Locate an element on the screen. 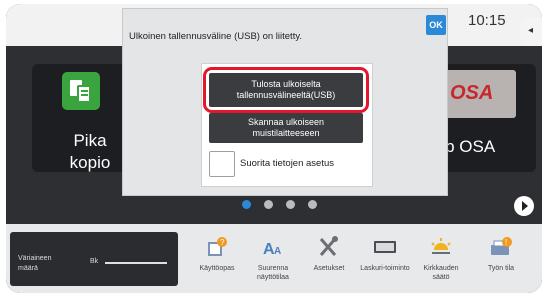 This screenshot has width=548, height=297. counter-icon is located at coordinates (385, 247).